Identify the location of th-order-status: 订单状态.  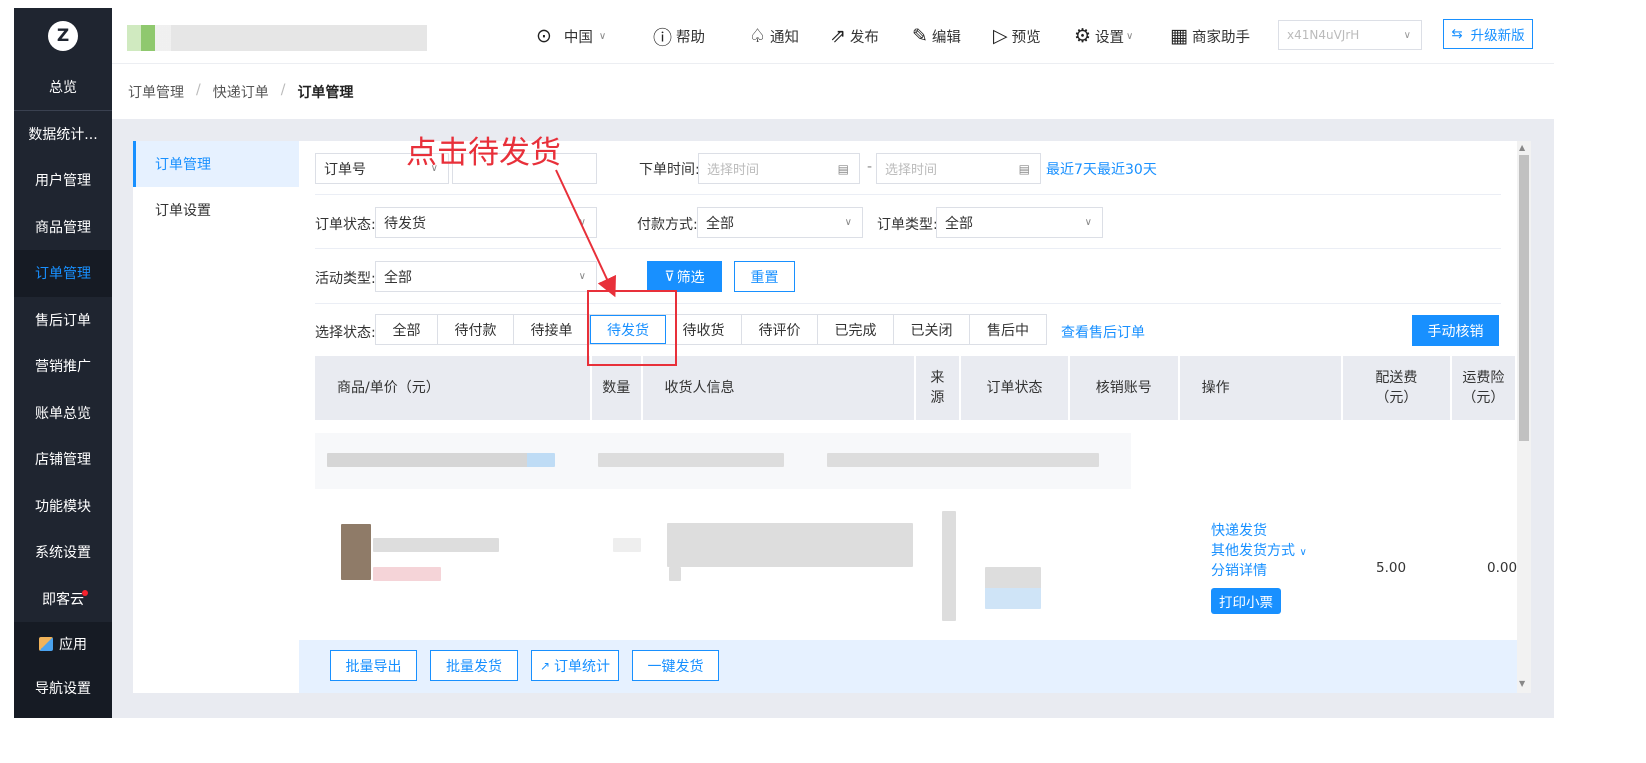
(1015, 388).